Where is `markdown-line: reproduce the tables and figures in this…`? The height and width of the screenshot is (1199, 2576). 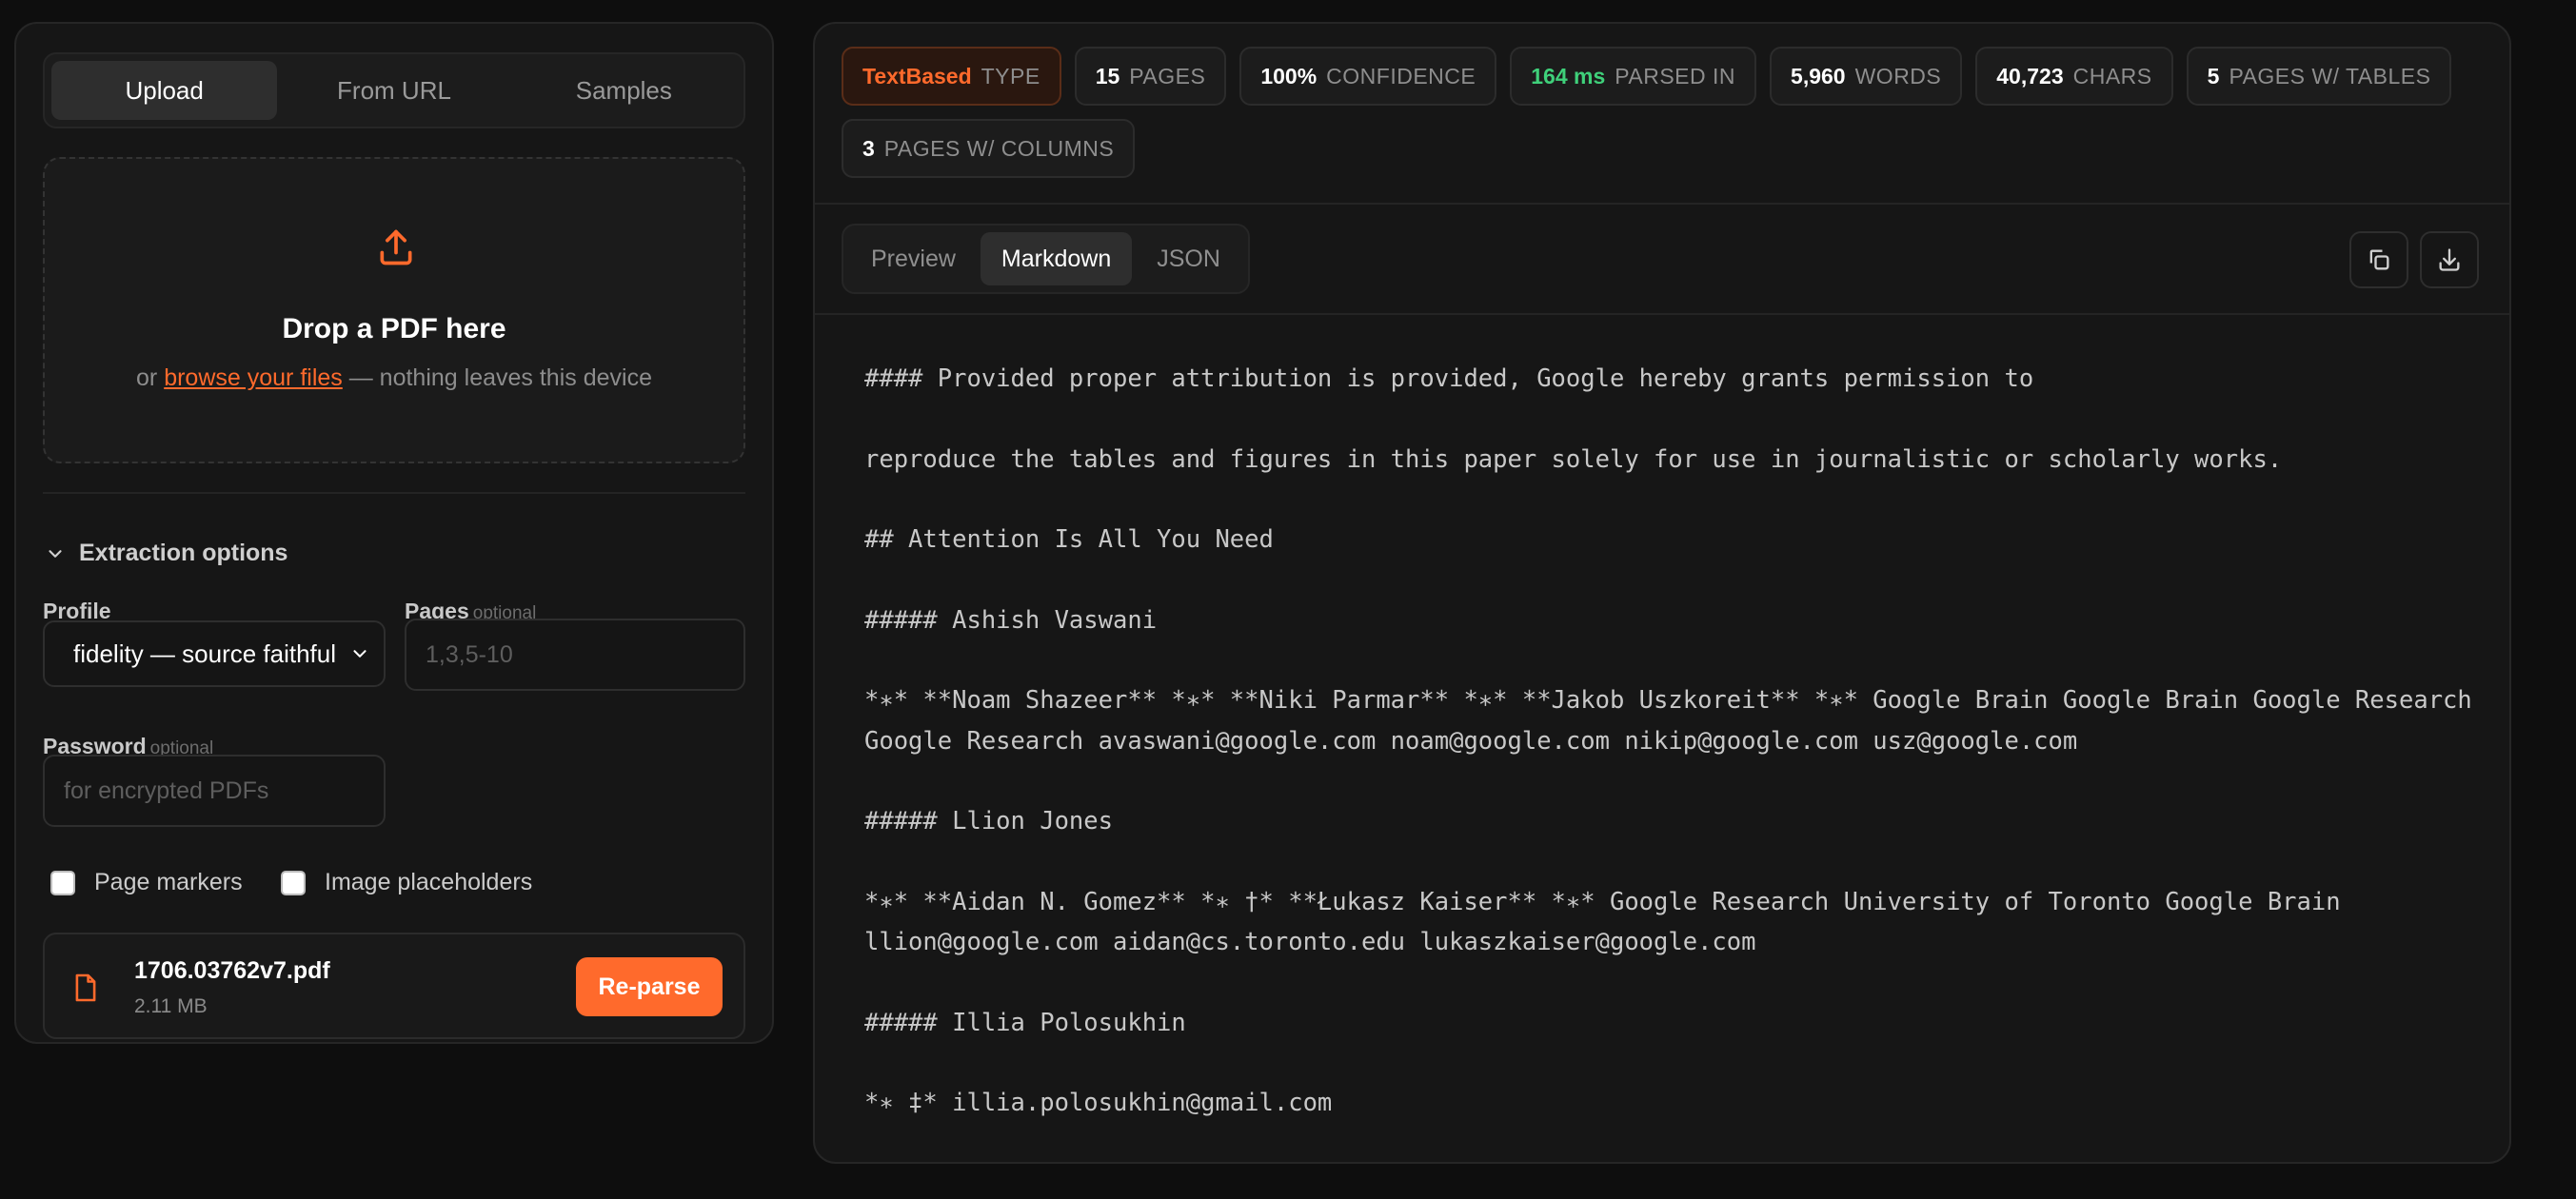 markdown-line: reproduce the tables and figures in this… is located at coordinates (1573, 459).